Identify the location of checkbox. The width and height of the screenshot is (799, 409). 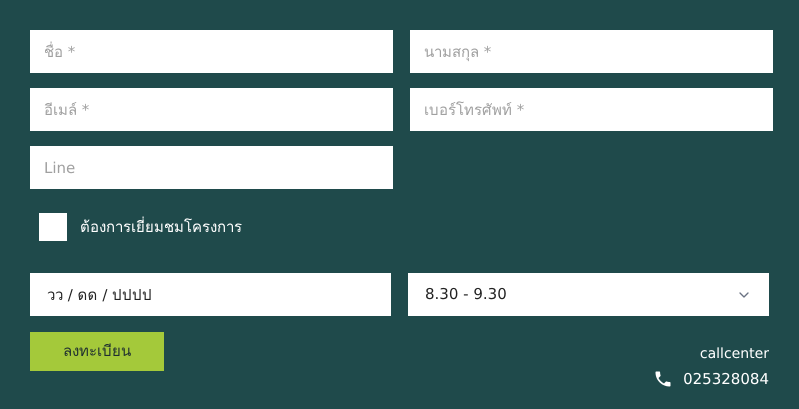
(53, 227).